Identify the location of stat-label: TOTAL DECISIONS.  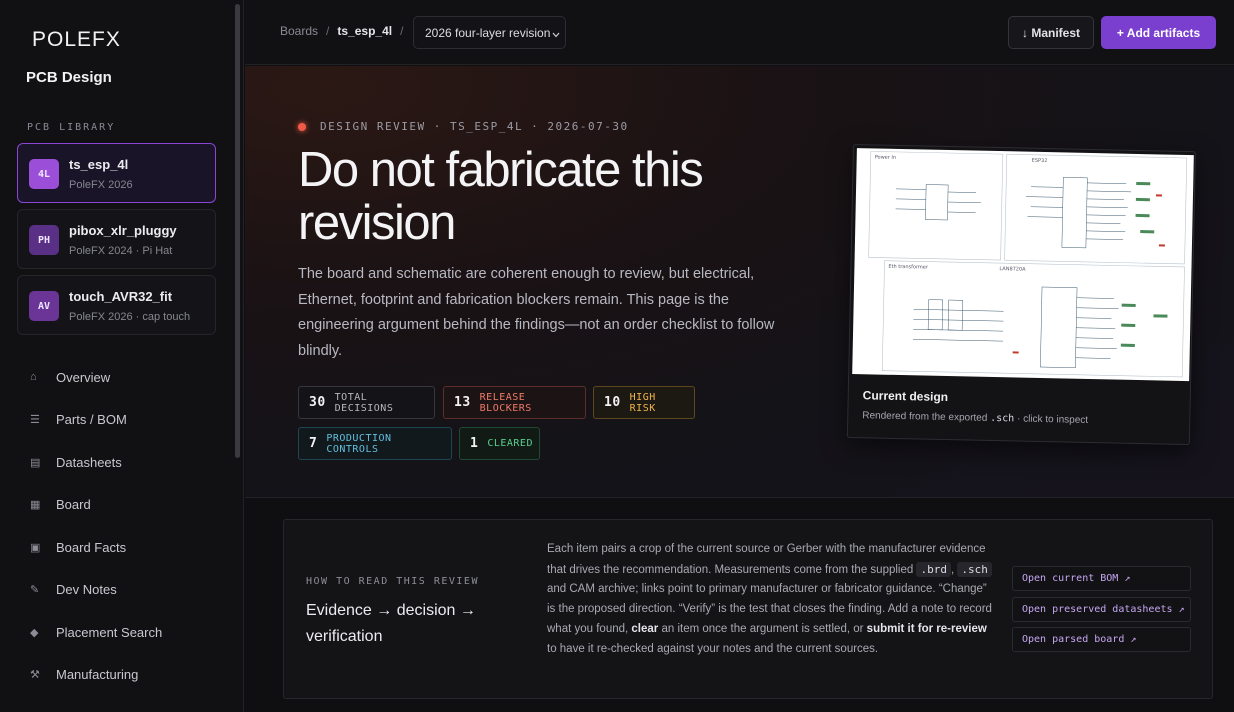
(364, 402).